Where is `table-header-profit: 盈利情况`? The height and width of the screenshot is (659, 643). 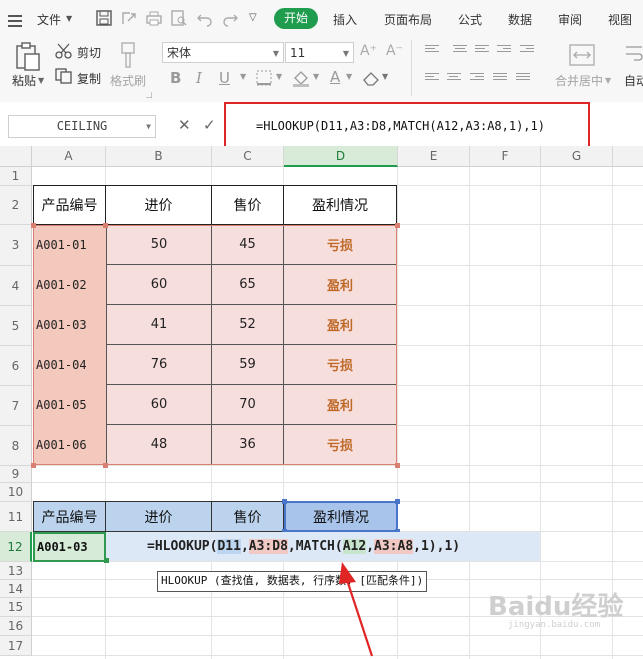 table-header-profit: 盈利情况 is located at coordinates (340, 205).